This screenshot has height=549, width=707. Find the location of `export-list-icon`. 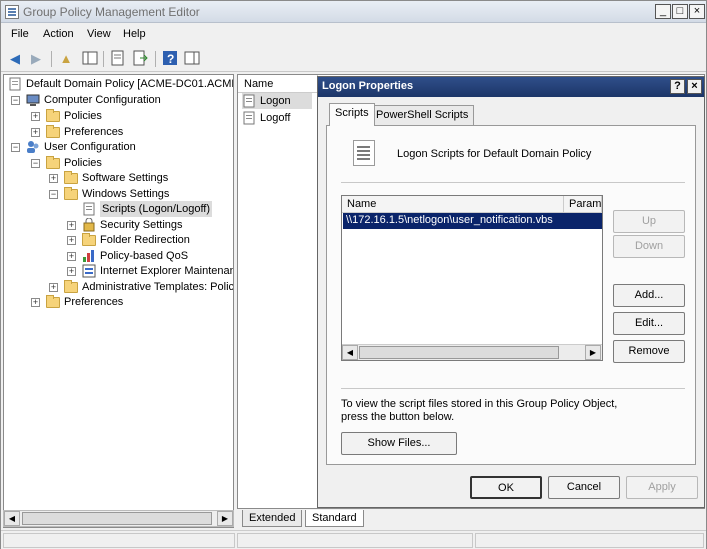

export-list-icon is located at coordinates (140, 59).